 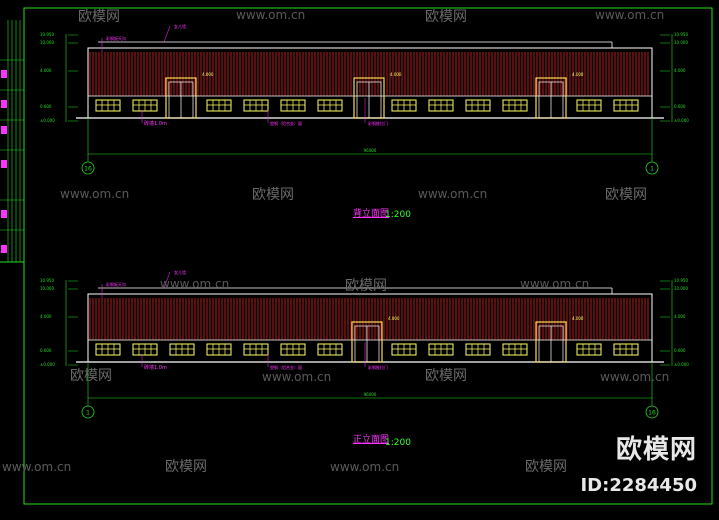 I want to click on rear-elev-right: 10.000, so click(x=681, y=42).